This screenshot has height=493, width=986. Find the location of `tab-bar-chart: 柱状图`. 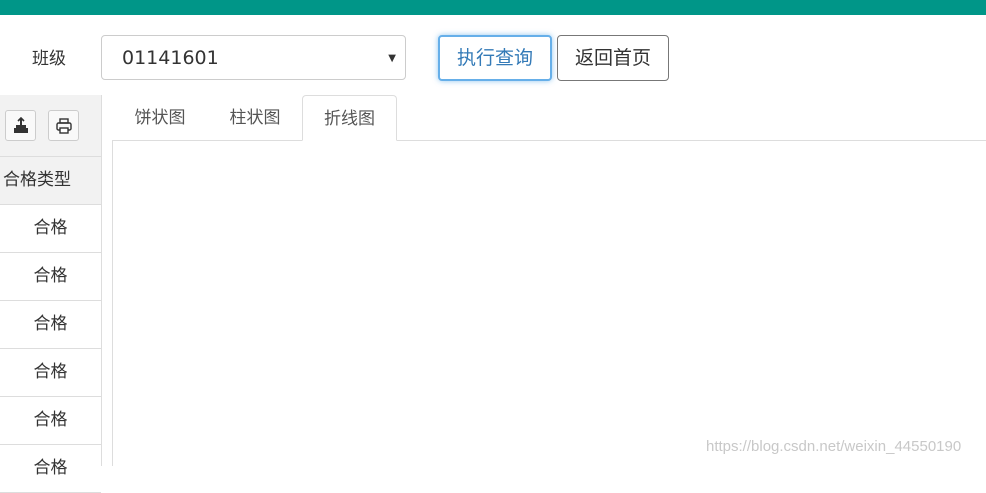

tab-bar-chart: 柱状图 is located at coordinates (255, 118).